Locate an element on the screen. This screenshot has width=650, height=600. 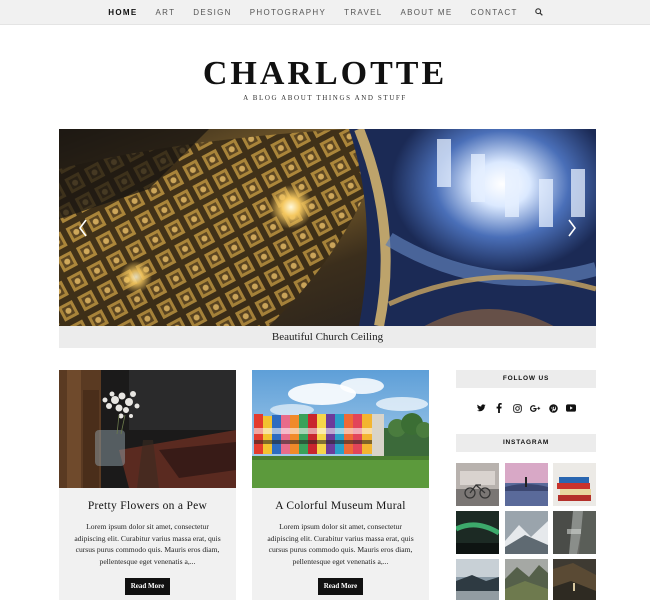
twitter-icon is located at coordinates (481, 408).